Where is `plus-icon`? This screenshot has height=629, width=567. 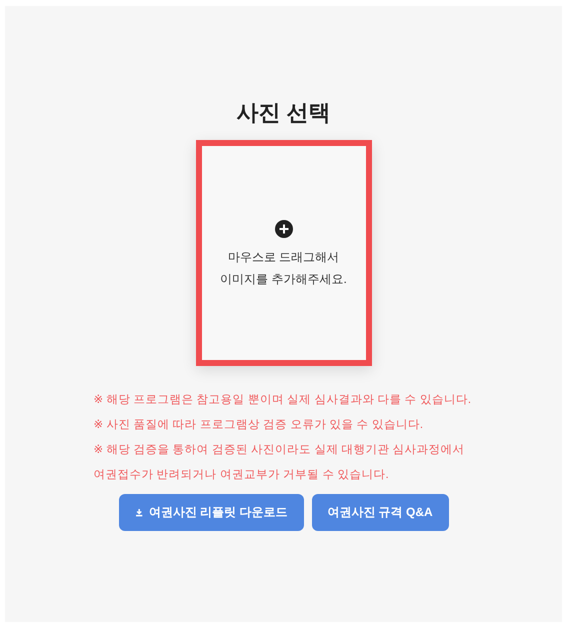
plus-icon is located at coordinates (283, 229).